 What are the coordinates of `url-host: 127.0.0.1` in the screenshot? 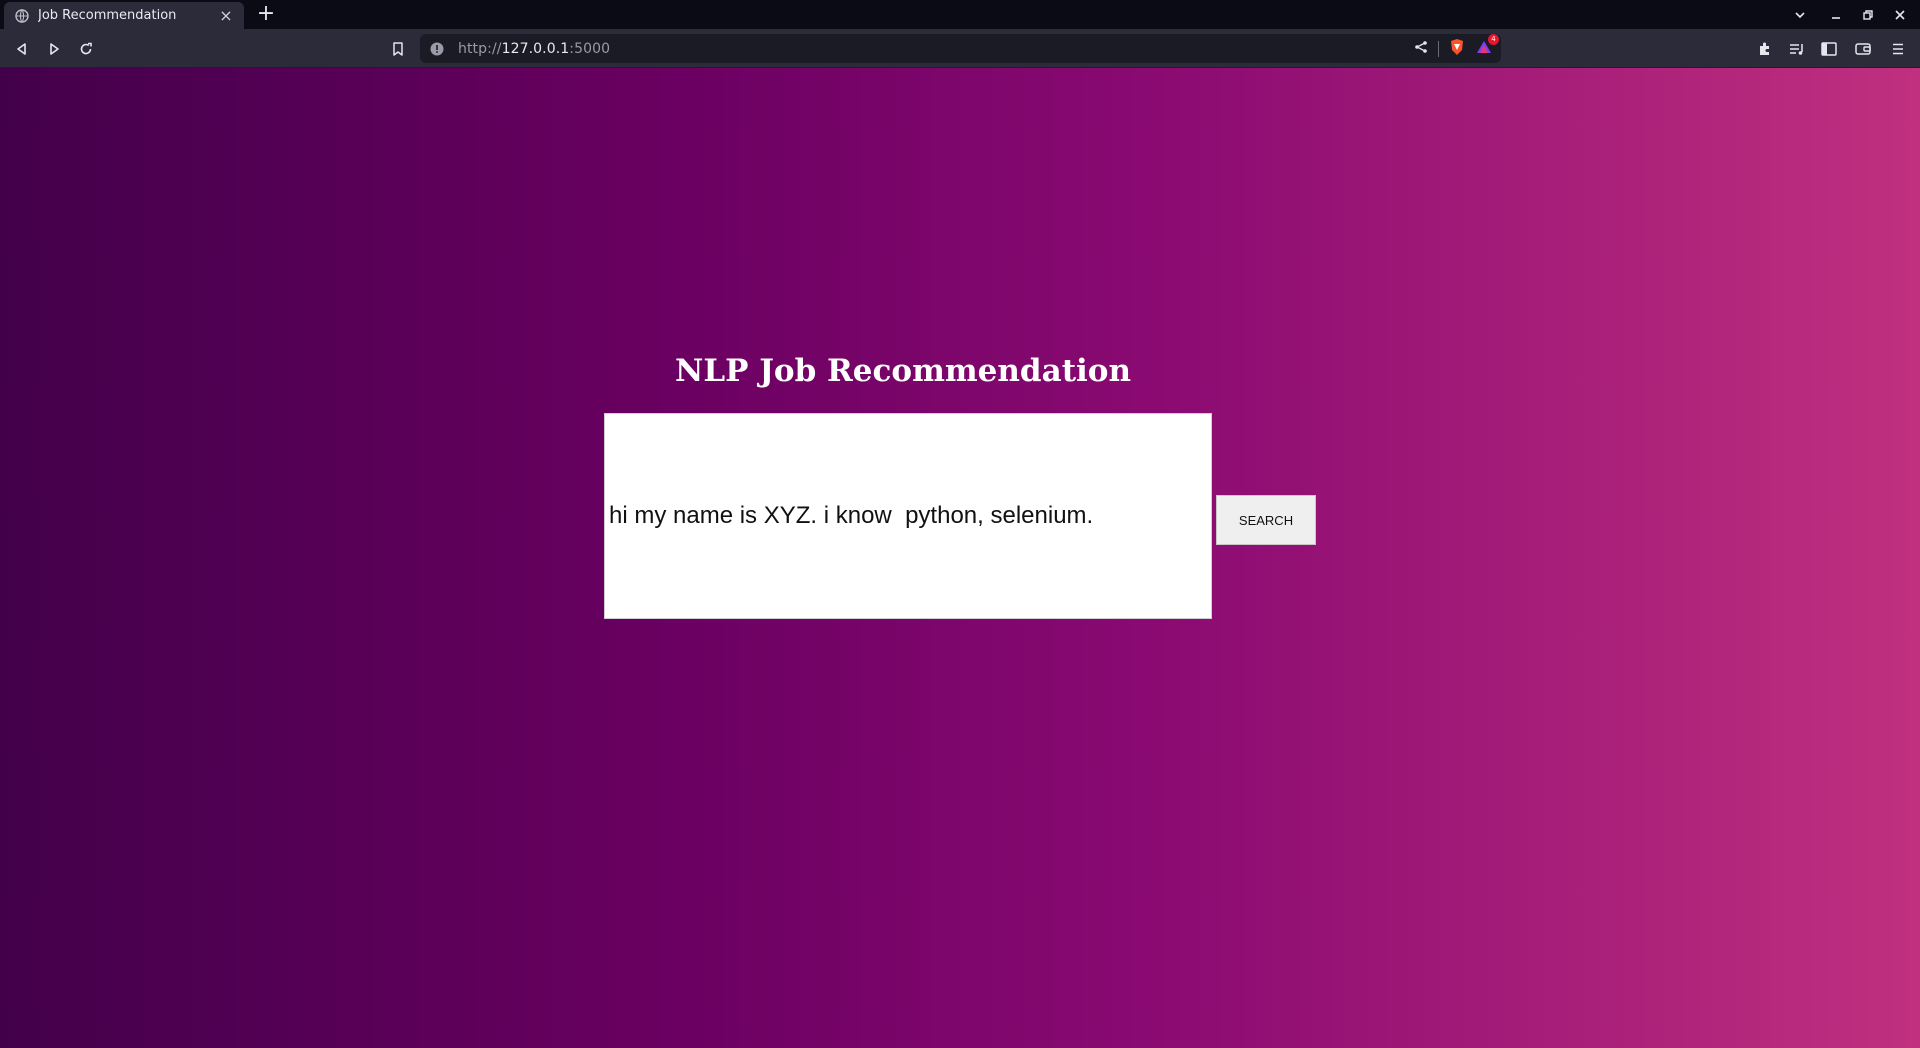 It's located at (535, 48).